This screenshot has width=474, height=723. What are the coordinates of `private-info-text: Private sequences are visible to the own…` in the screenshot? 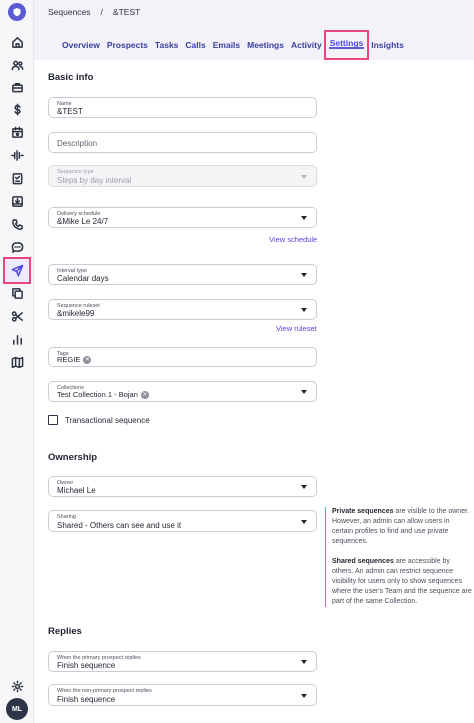 It's located at (402, 527).